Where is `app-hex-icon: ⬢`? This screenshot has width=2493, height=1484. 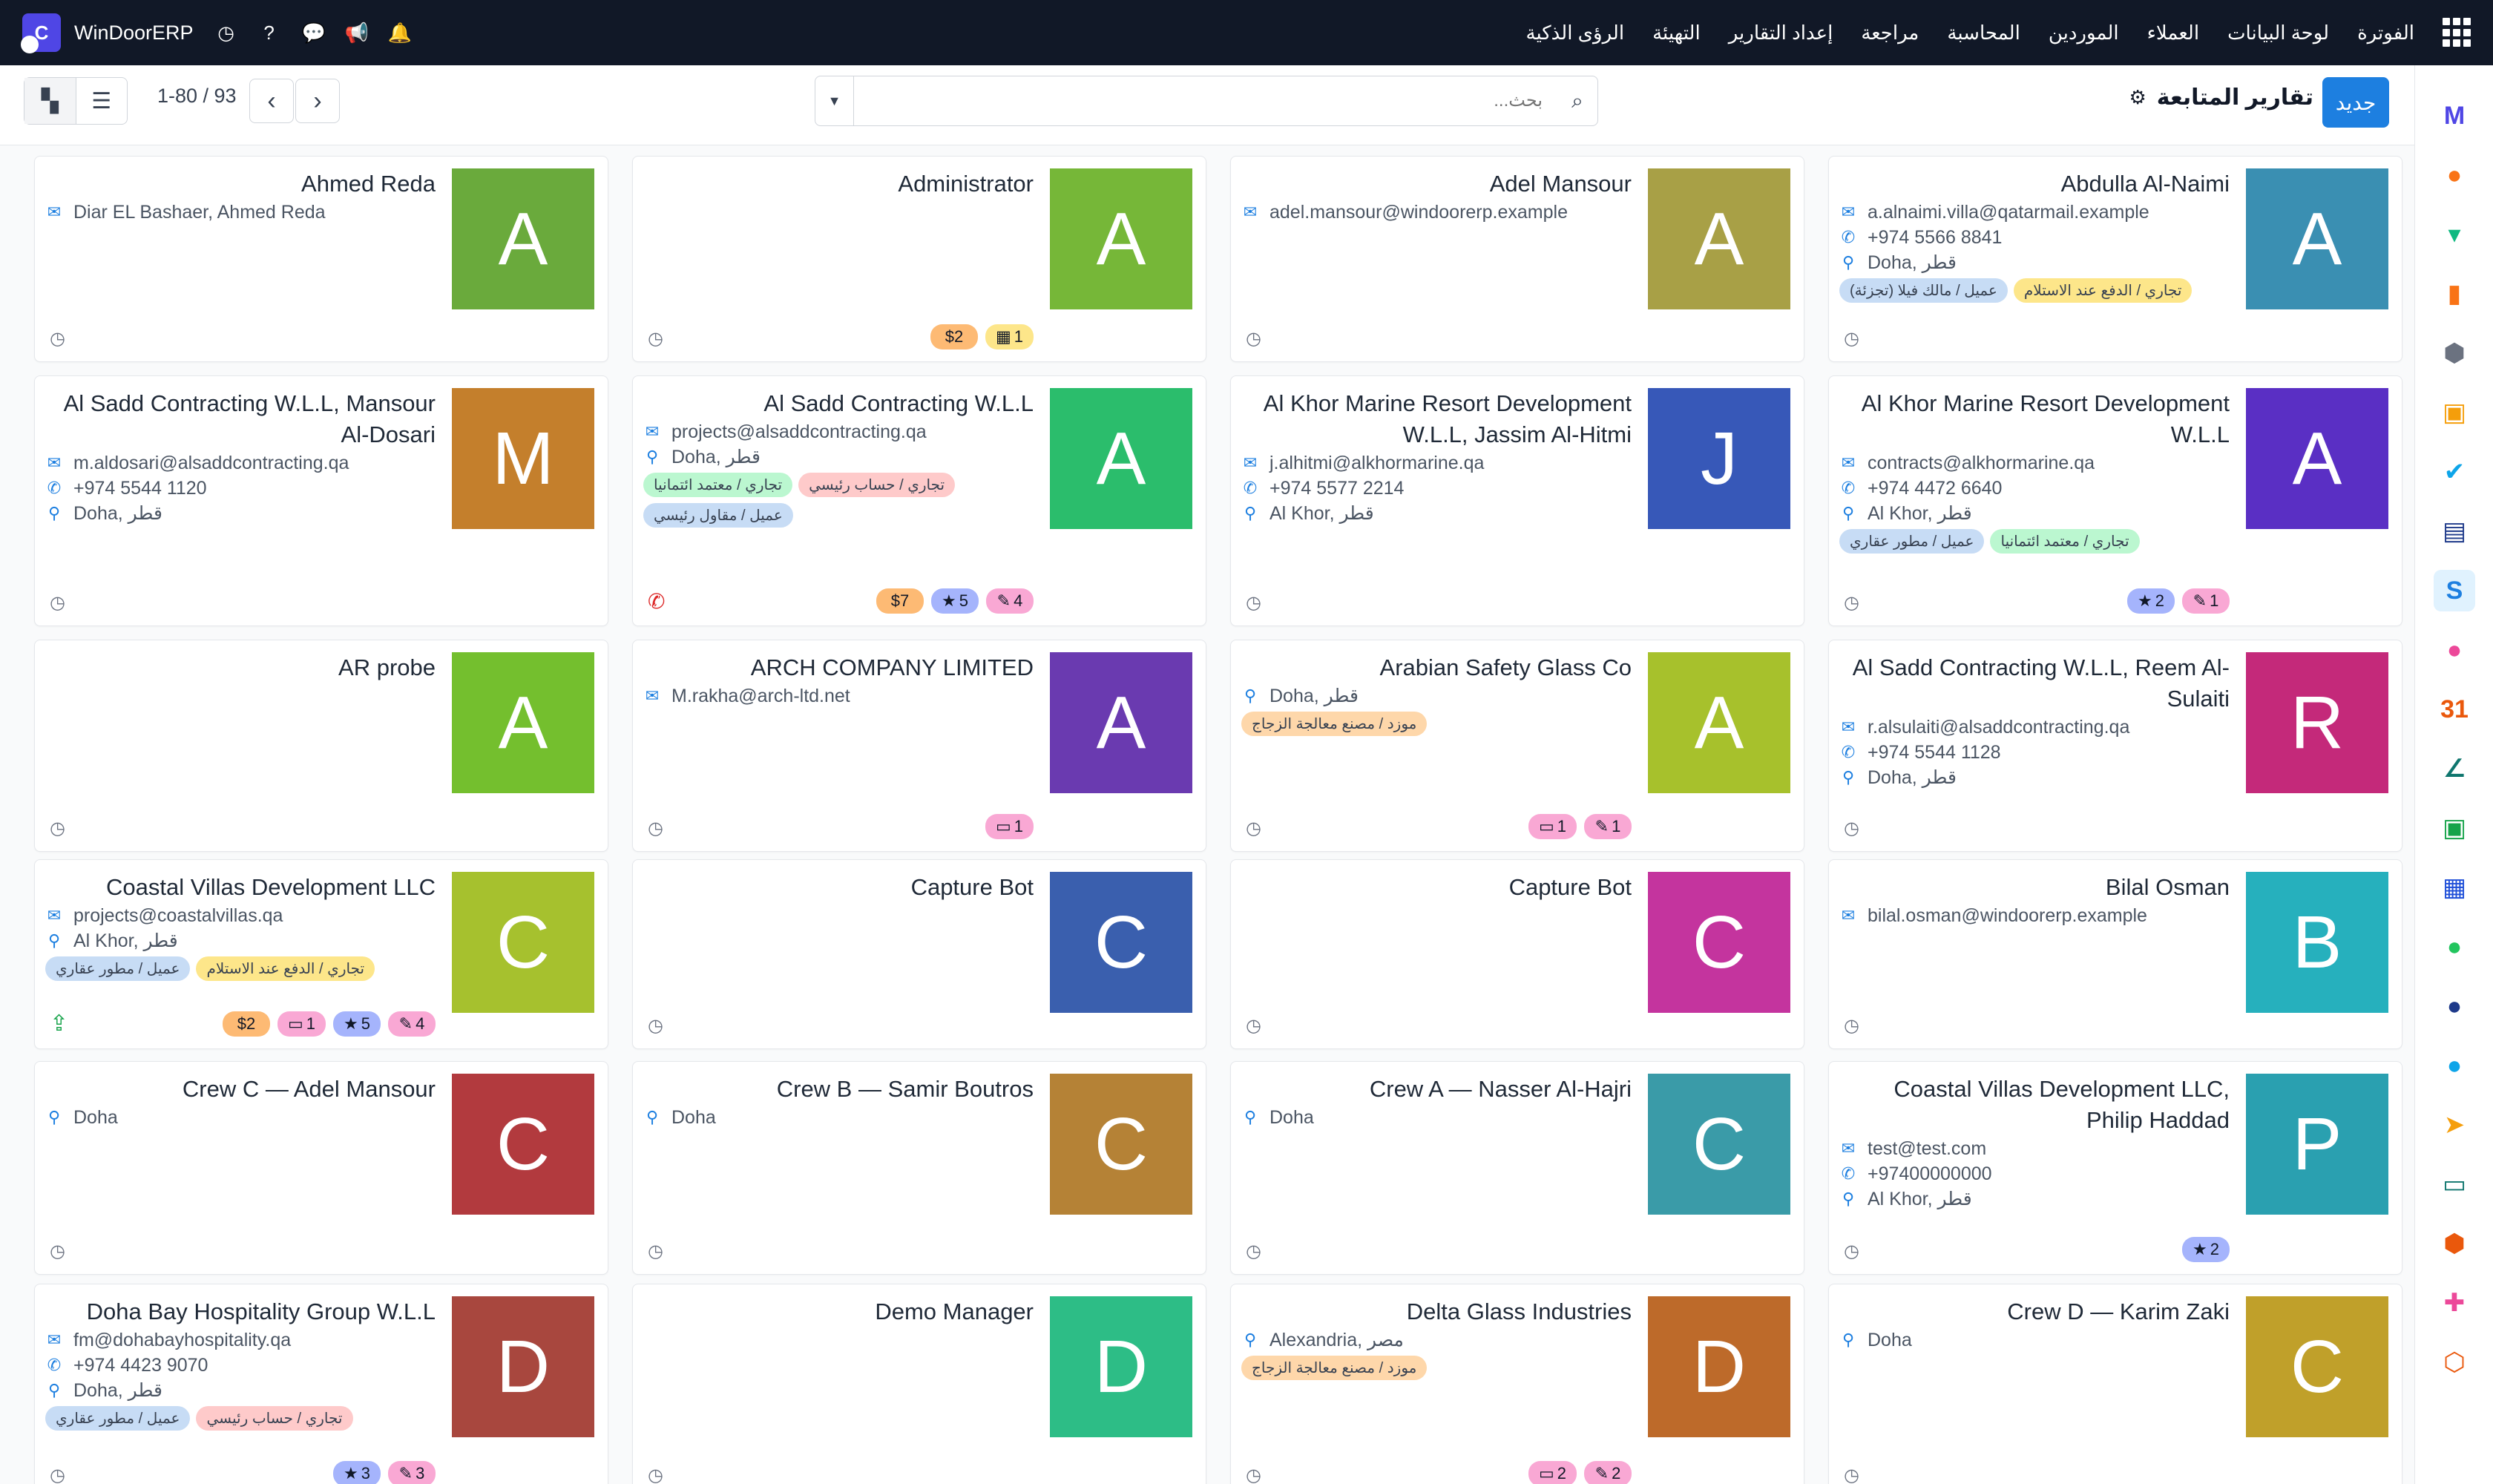
app-hex-icon: ⬢ is located at coordinates (2454, 1243).